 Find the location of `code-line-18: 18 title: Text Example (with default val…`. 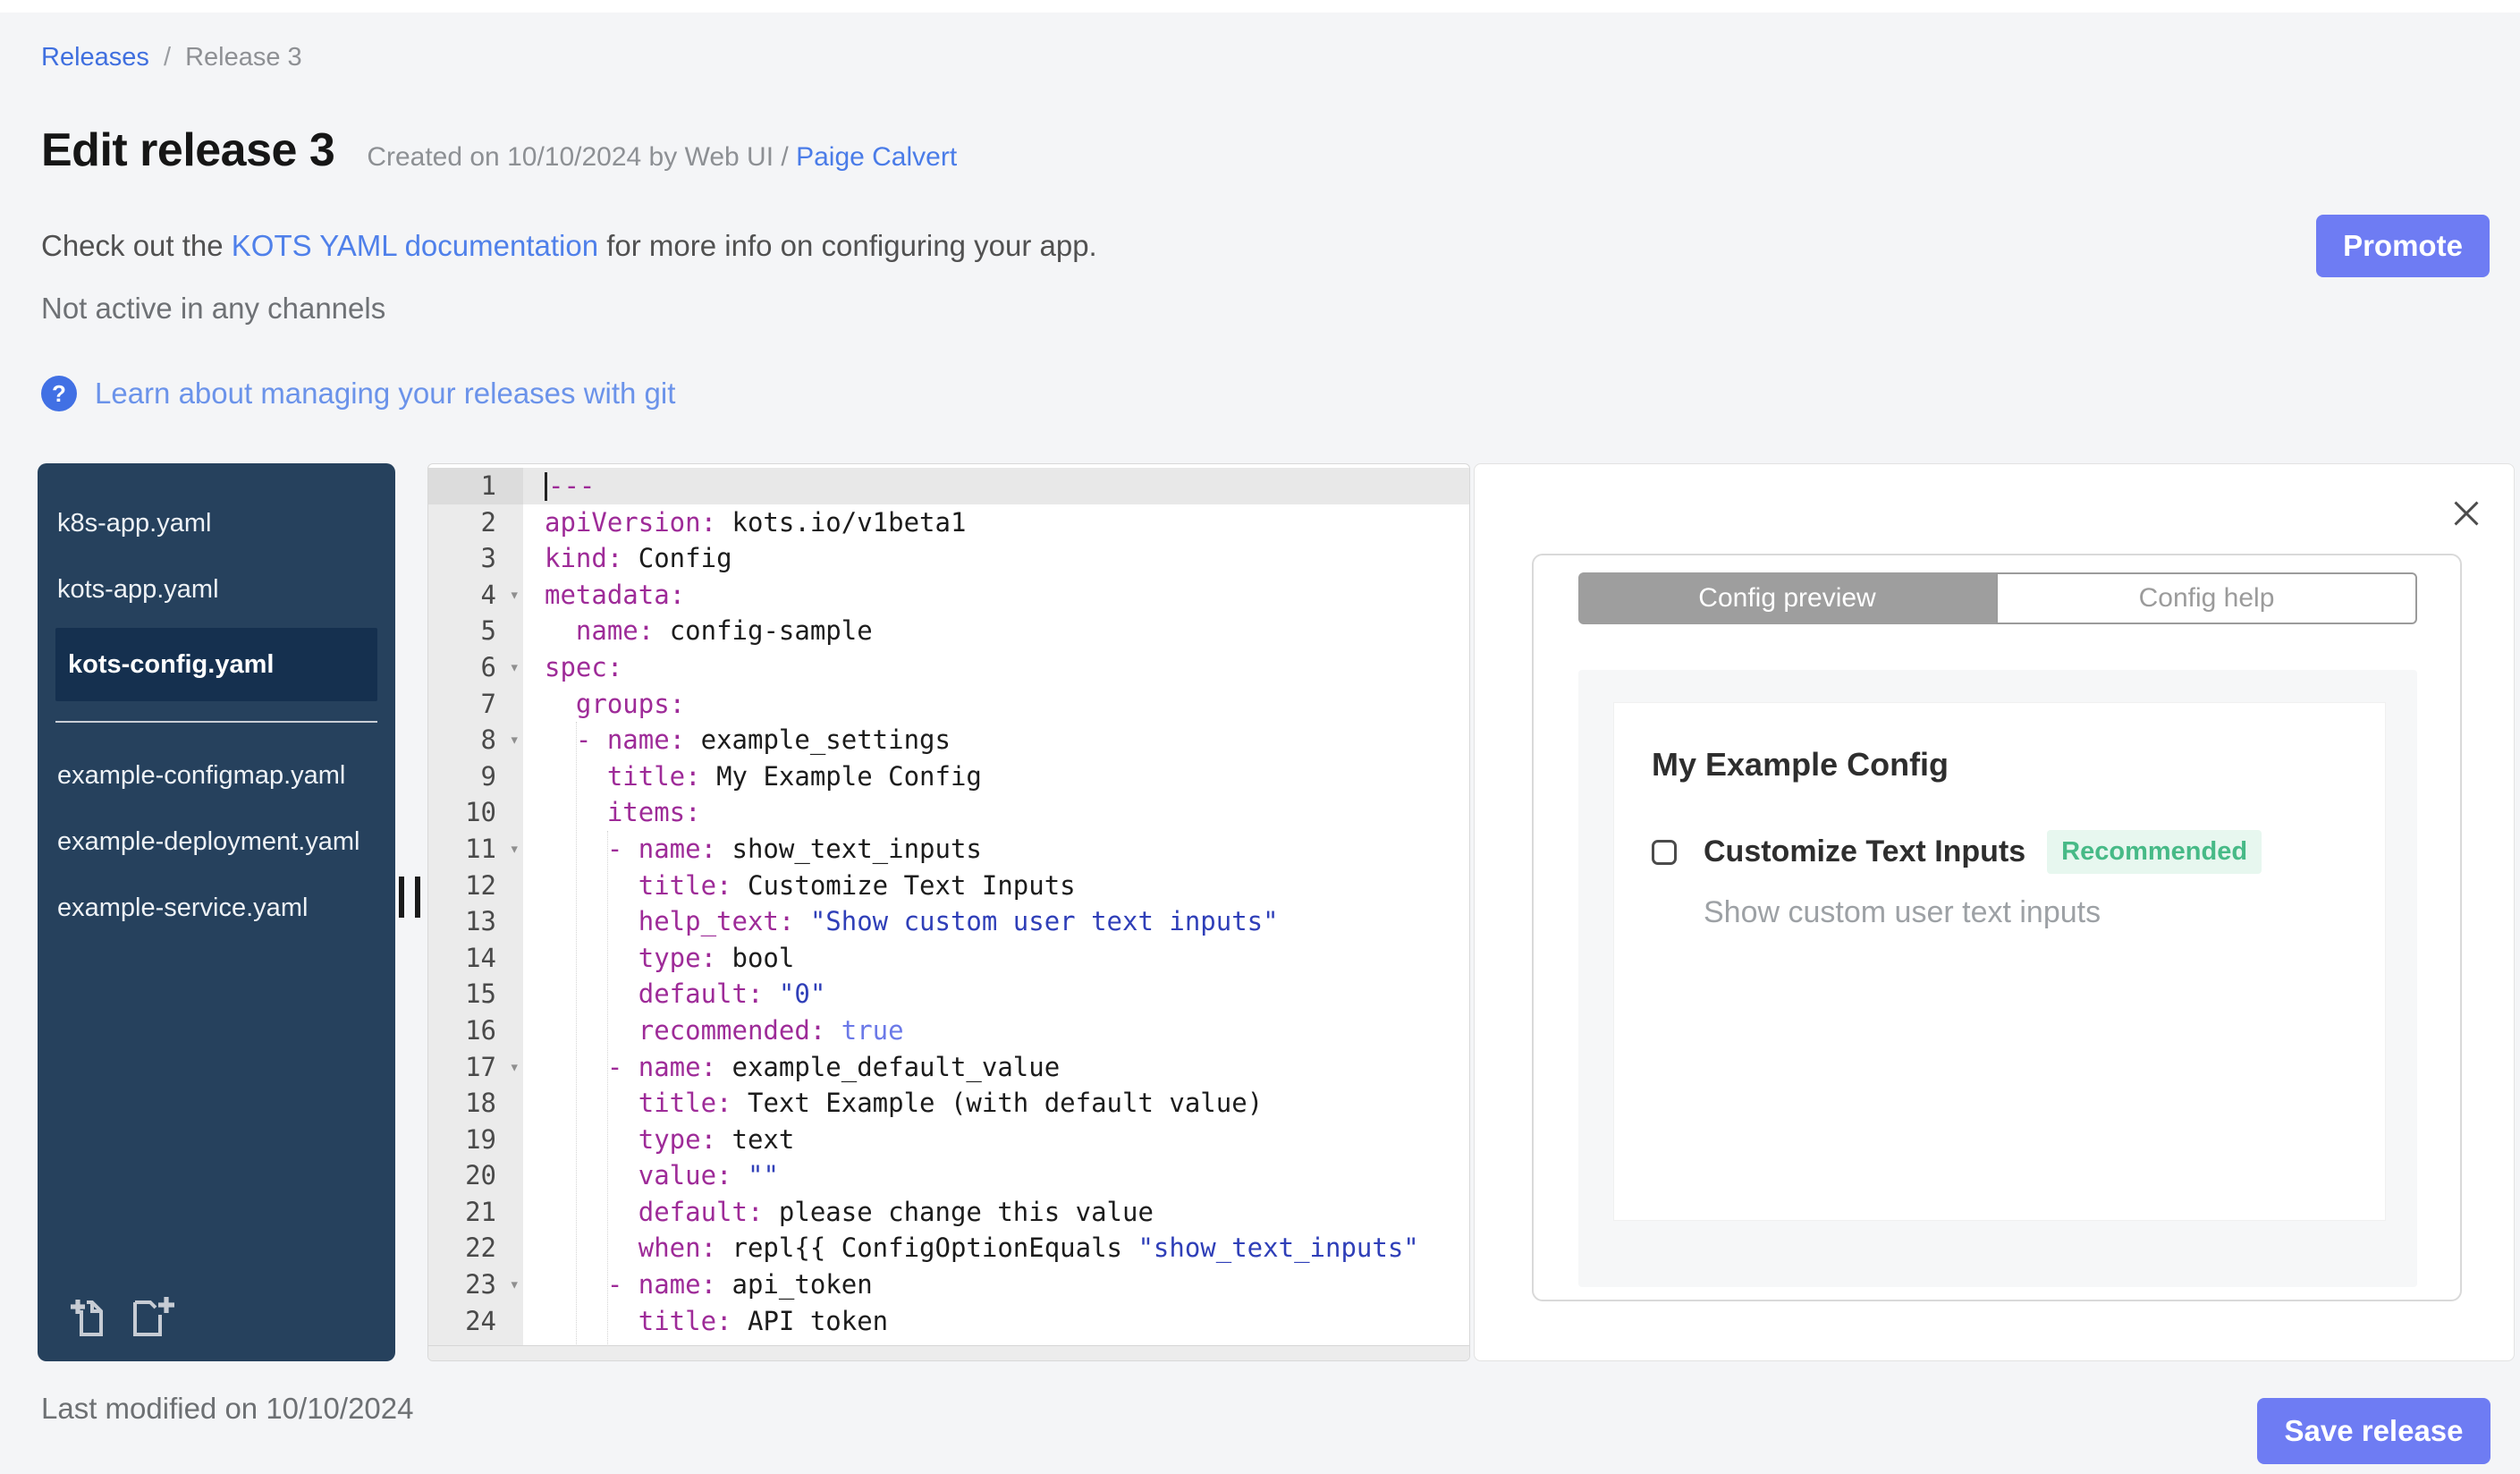

code-line-18: 18 title: Text Example (with default val… is located at coordinates (949, 1103).